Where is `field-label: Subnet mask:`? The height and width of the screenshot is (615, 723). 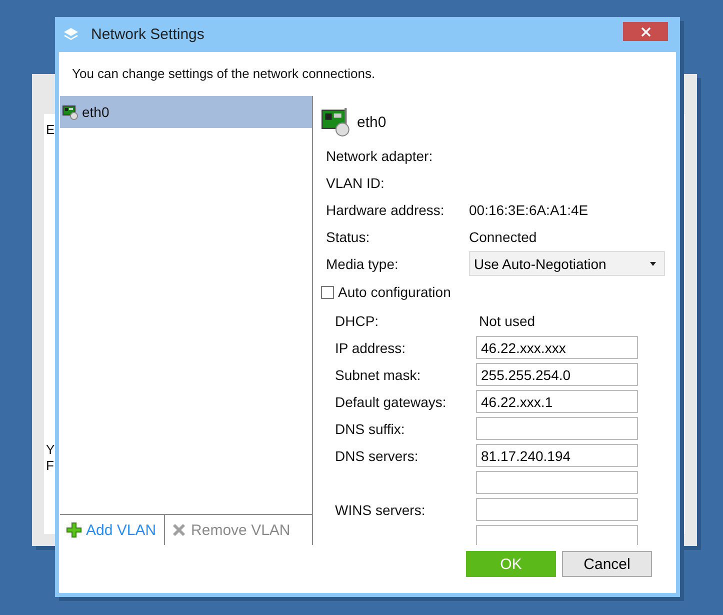 field-label: Subnet mask: is located at coordinates (378, 374).